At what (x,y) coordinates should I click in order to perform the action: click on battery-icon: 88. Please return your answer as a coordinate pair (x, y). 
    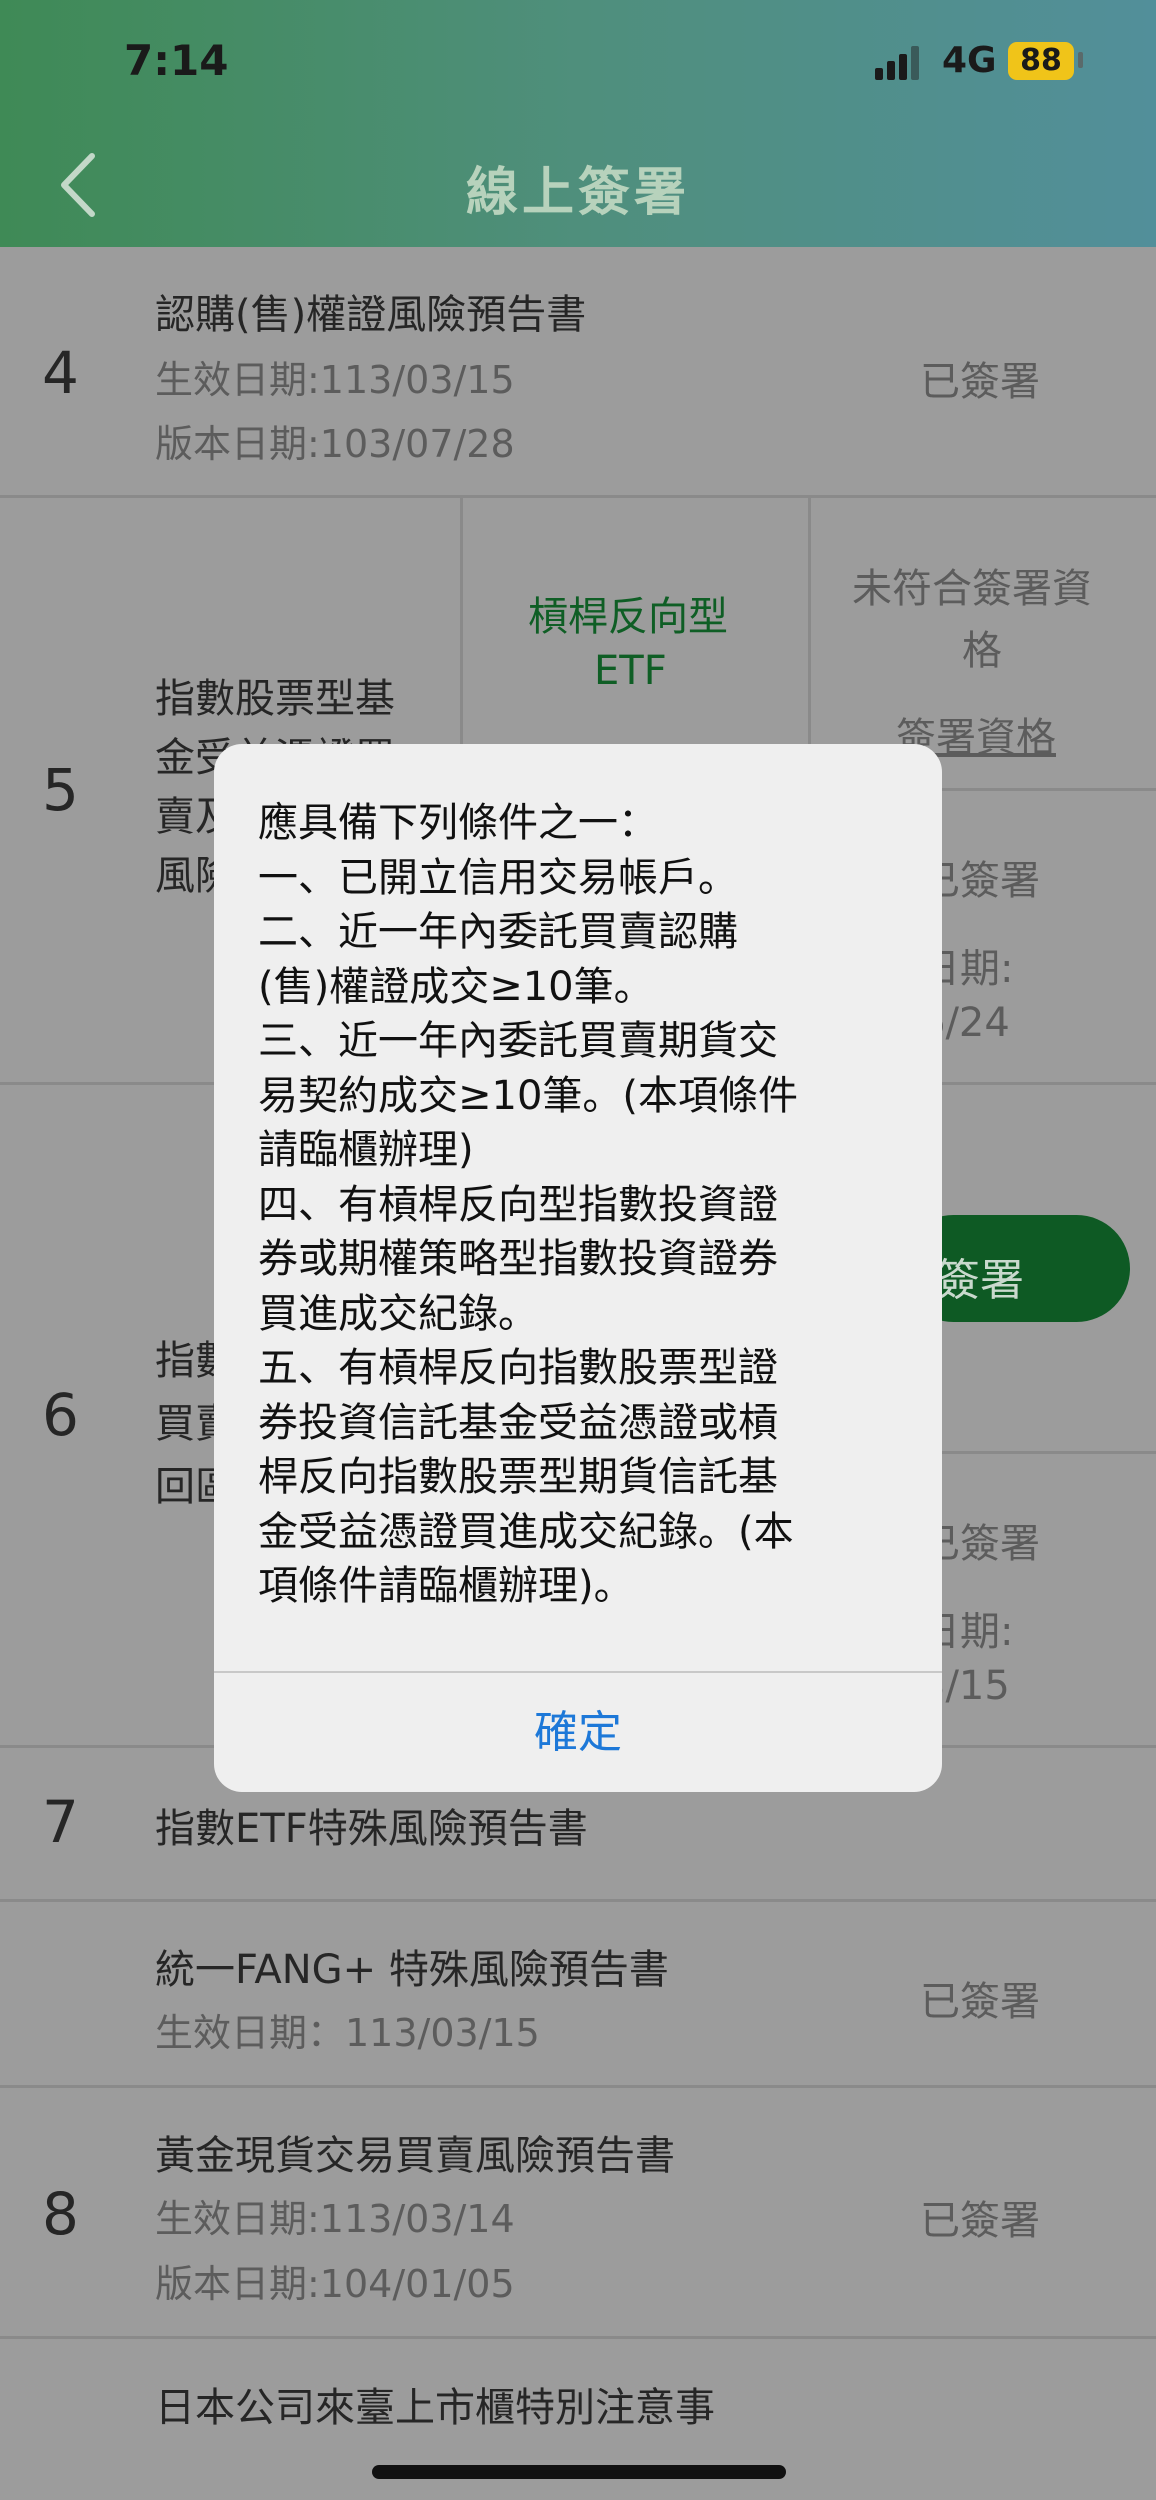
    Looking at the image, I should click on (1041, 61).